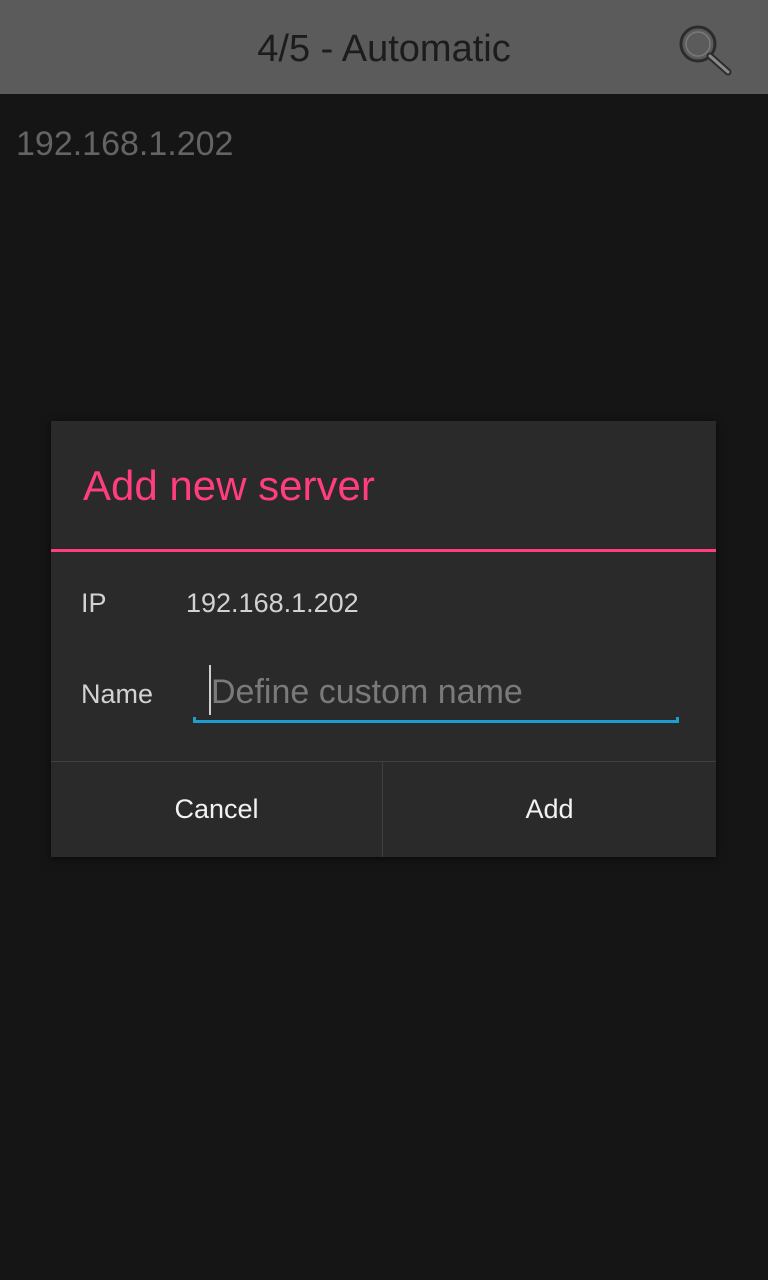  Describe the element at coordinates (436, 692) in the screenshot. I see `server-name-input` at that location.